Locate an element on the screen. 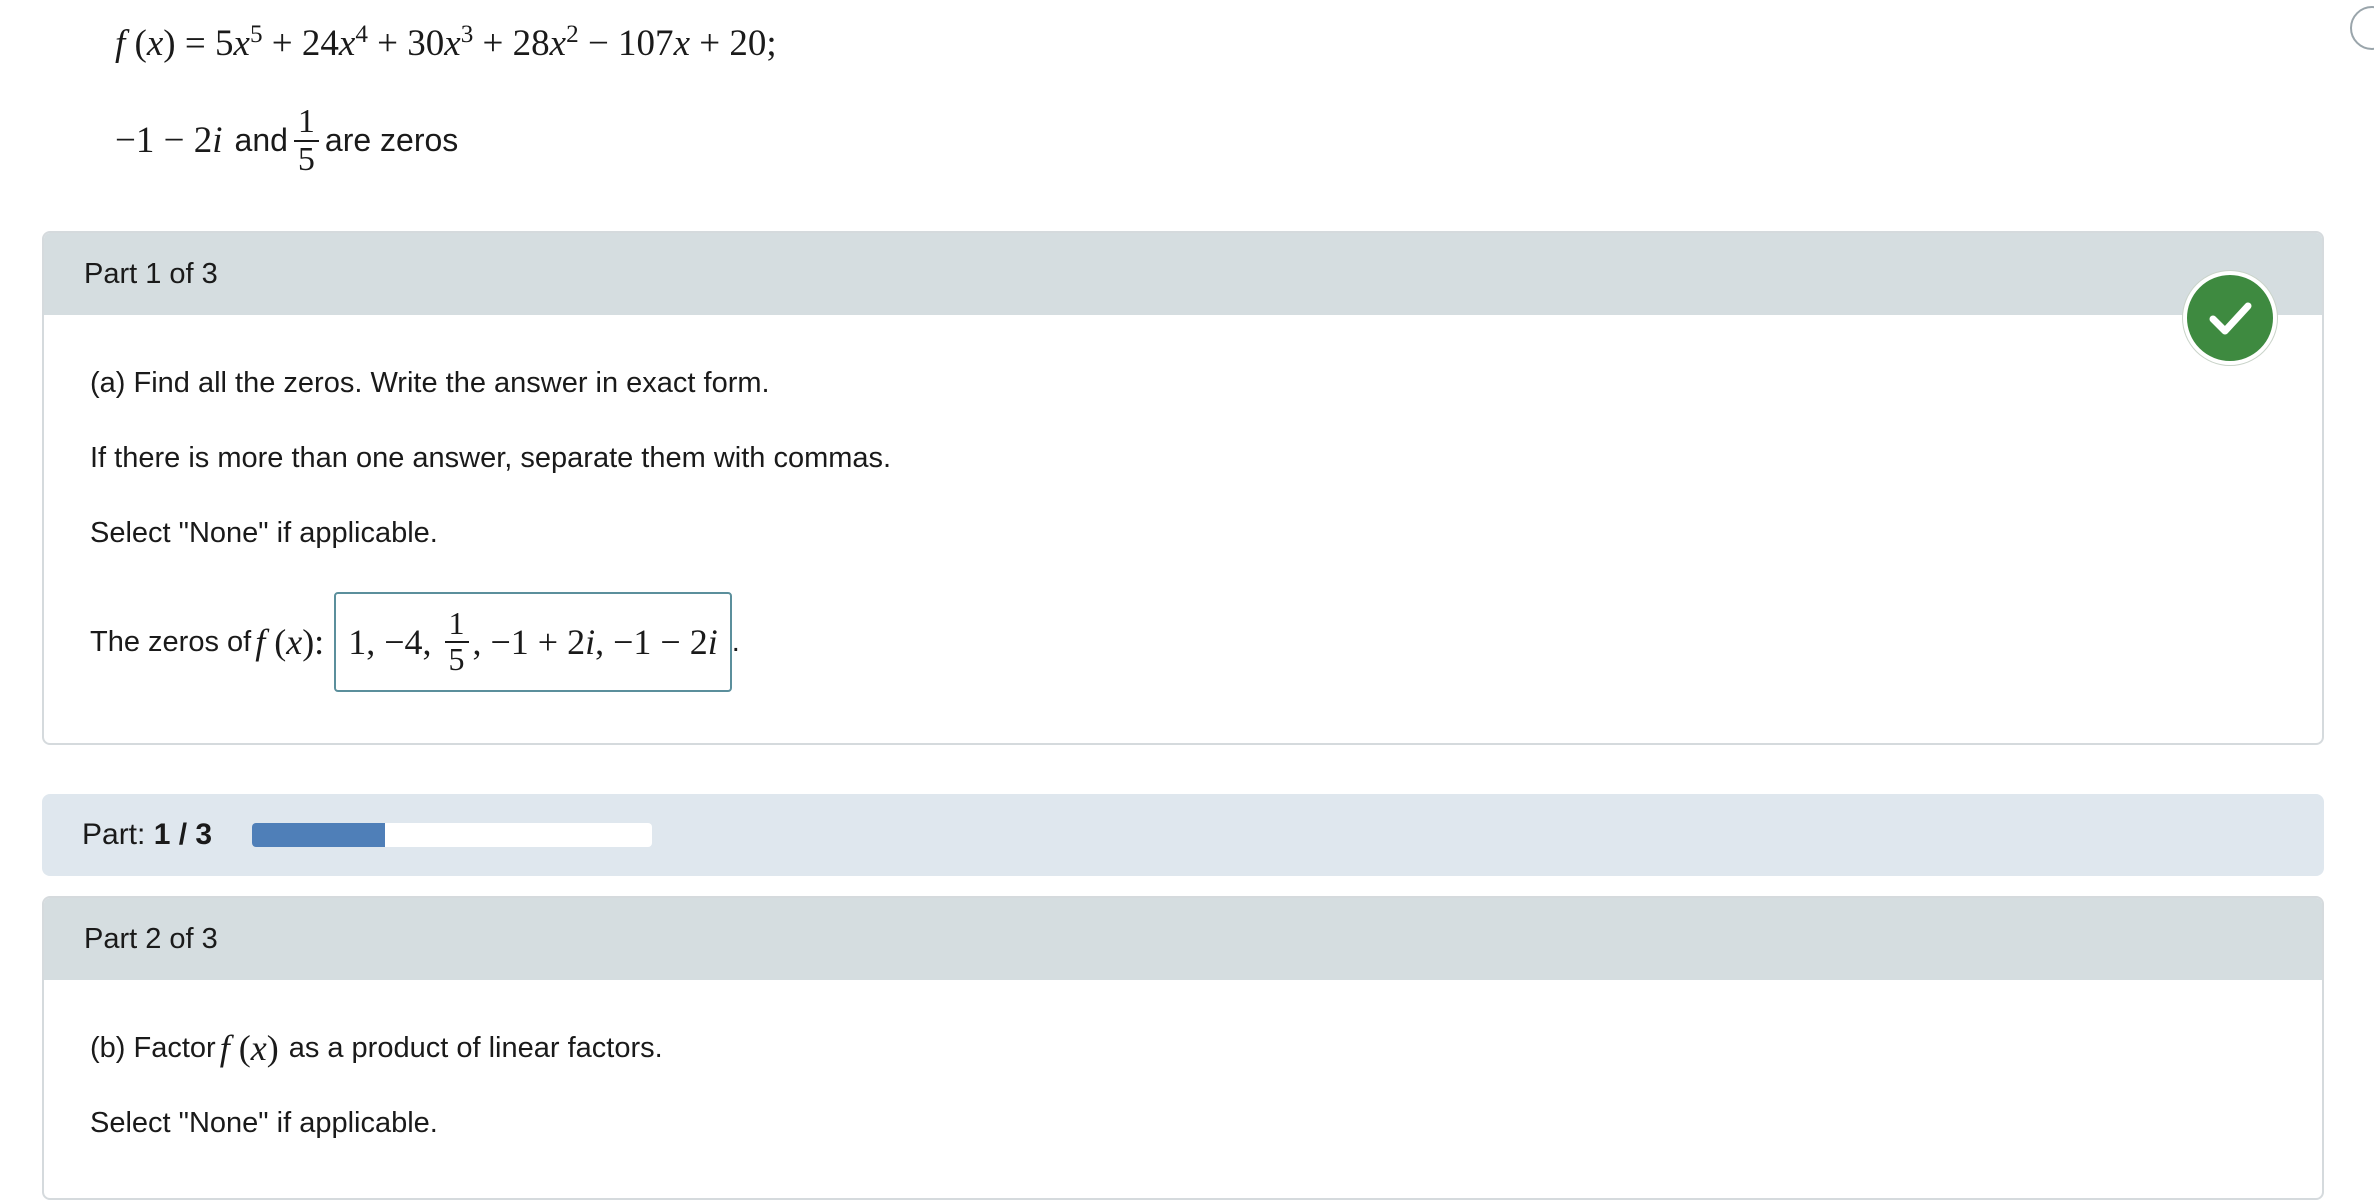  progress-label-text: Part: is located at coordinates (114, 834).